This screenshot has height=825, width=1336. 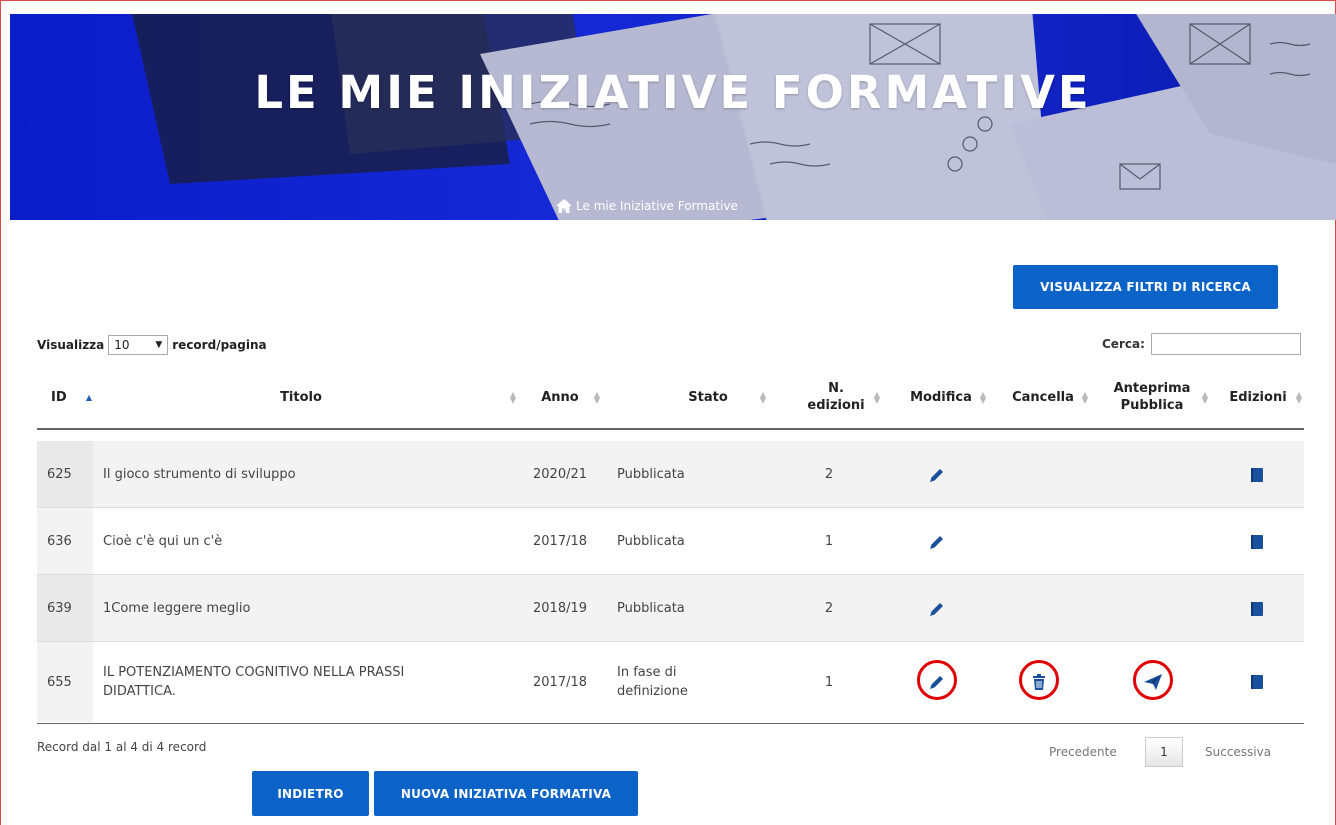 I want to click on column-header-edizioni: Edizioni ▲ ▼, so click(x=1262, y=398).